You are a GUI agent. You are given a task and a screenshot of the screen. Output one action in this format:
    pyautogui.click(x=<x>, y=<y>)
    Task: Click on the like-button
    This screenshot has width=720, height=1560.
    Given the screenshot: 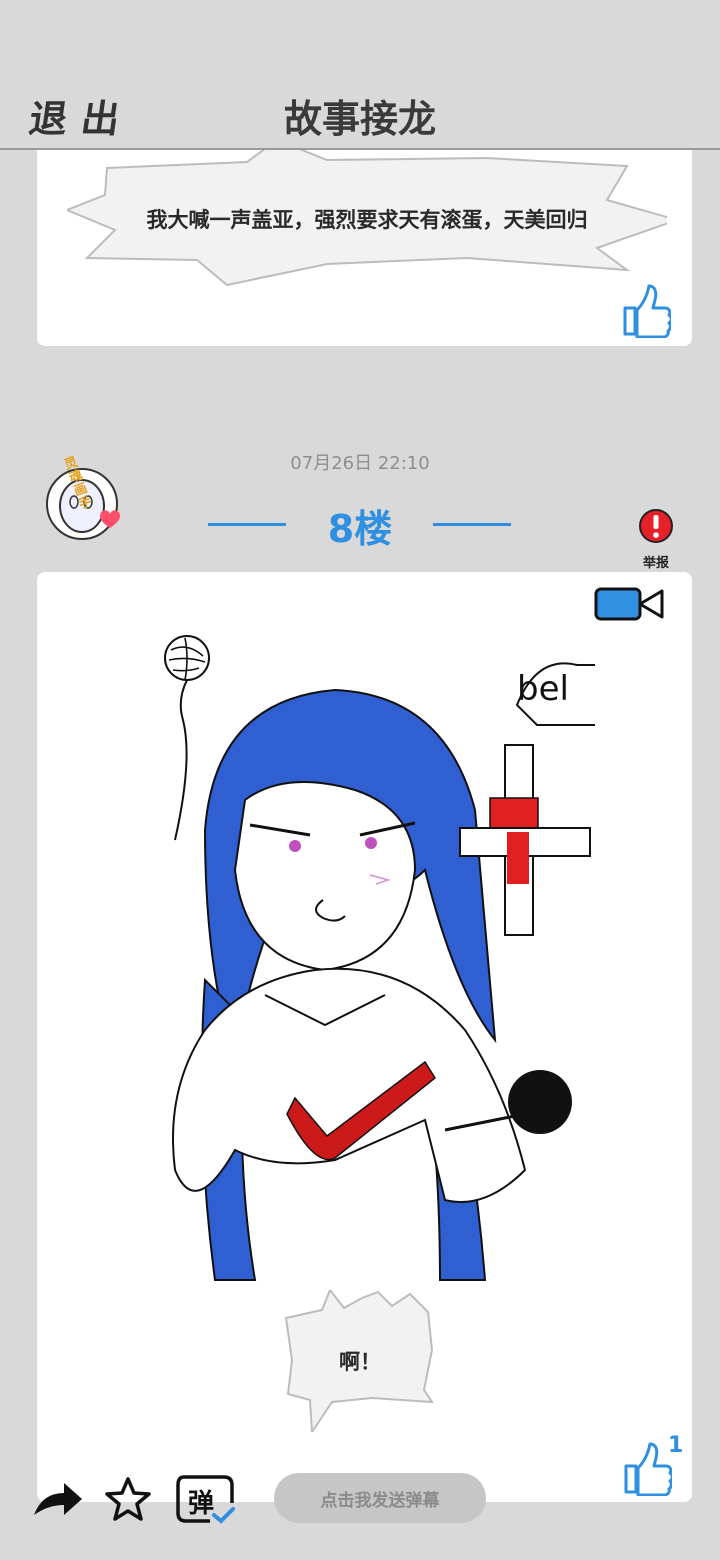 What is the action you would take?
    pyautogui.click(x=646, y=312)
    